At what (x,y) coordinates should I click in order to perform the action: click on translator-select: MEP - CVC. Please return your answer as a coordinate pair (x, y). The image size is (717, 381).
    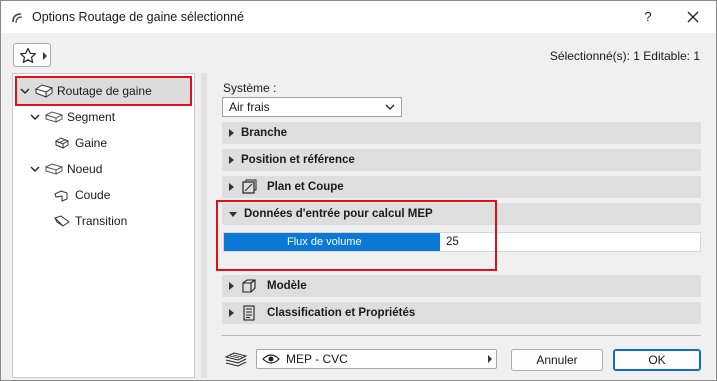
    Looking at the image, I should click on (376, 359).